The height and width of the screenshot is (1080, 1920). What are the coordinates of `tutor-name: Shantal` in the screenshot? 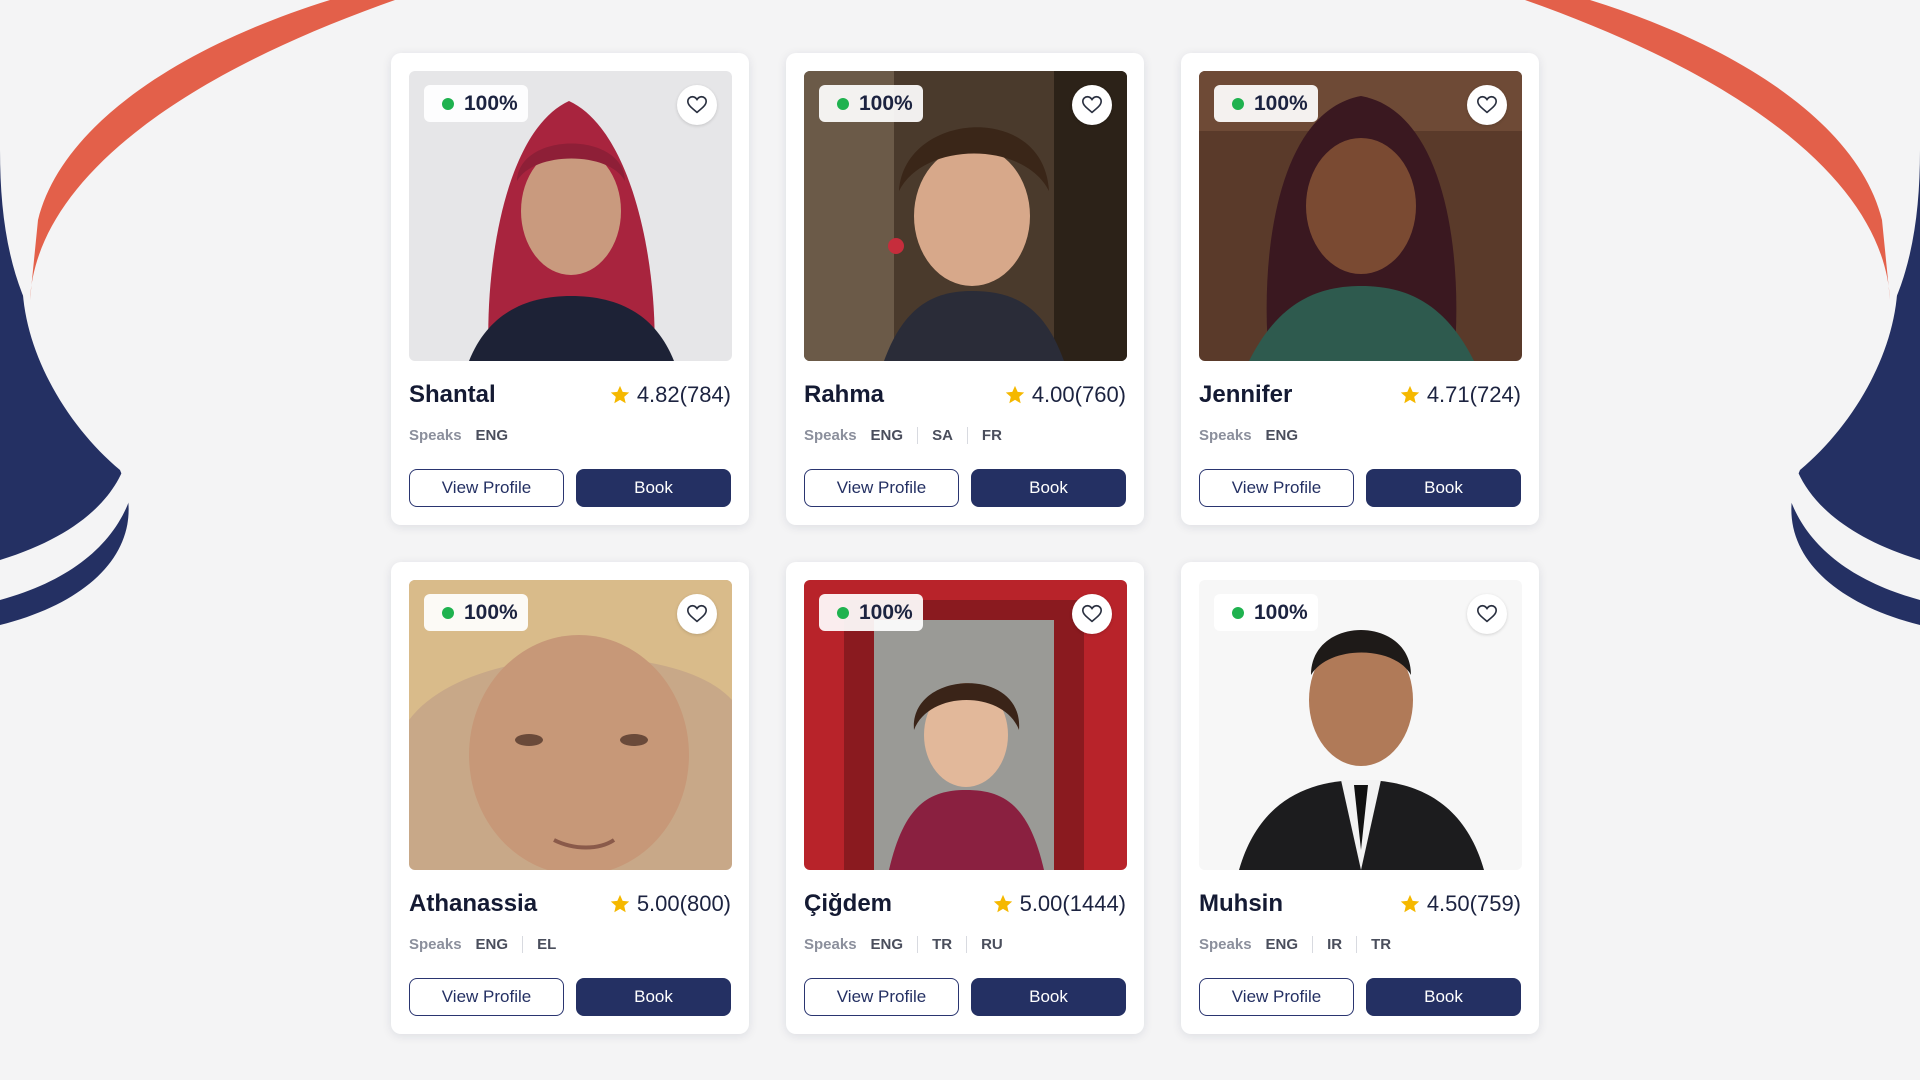 It's located at (452, 395).